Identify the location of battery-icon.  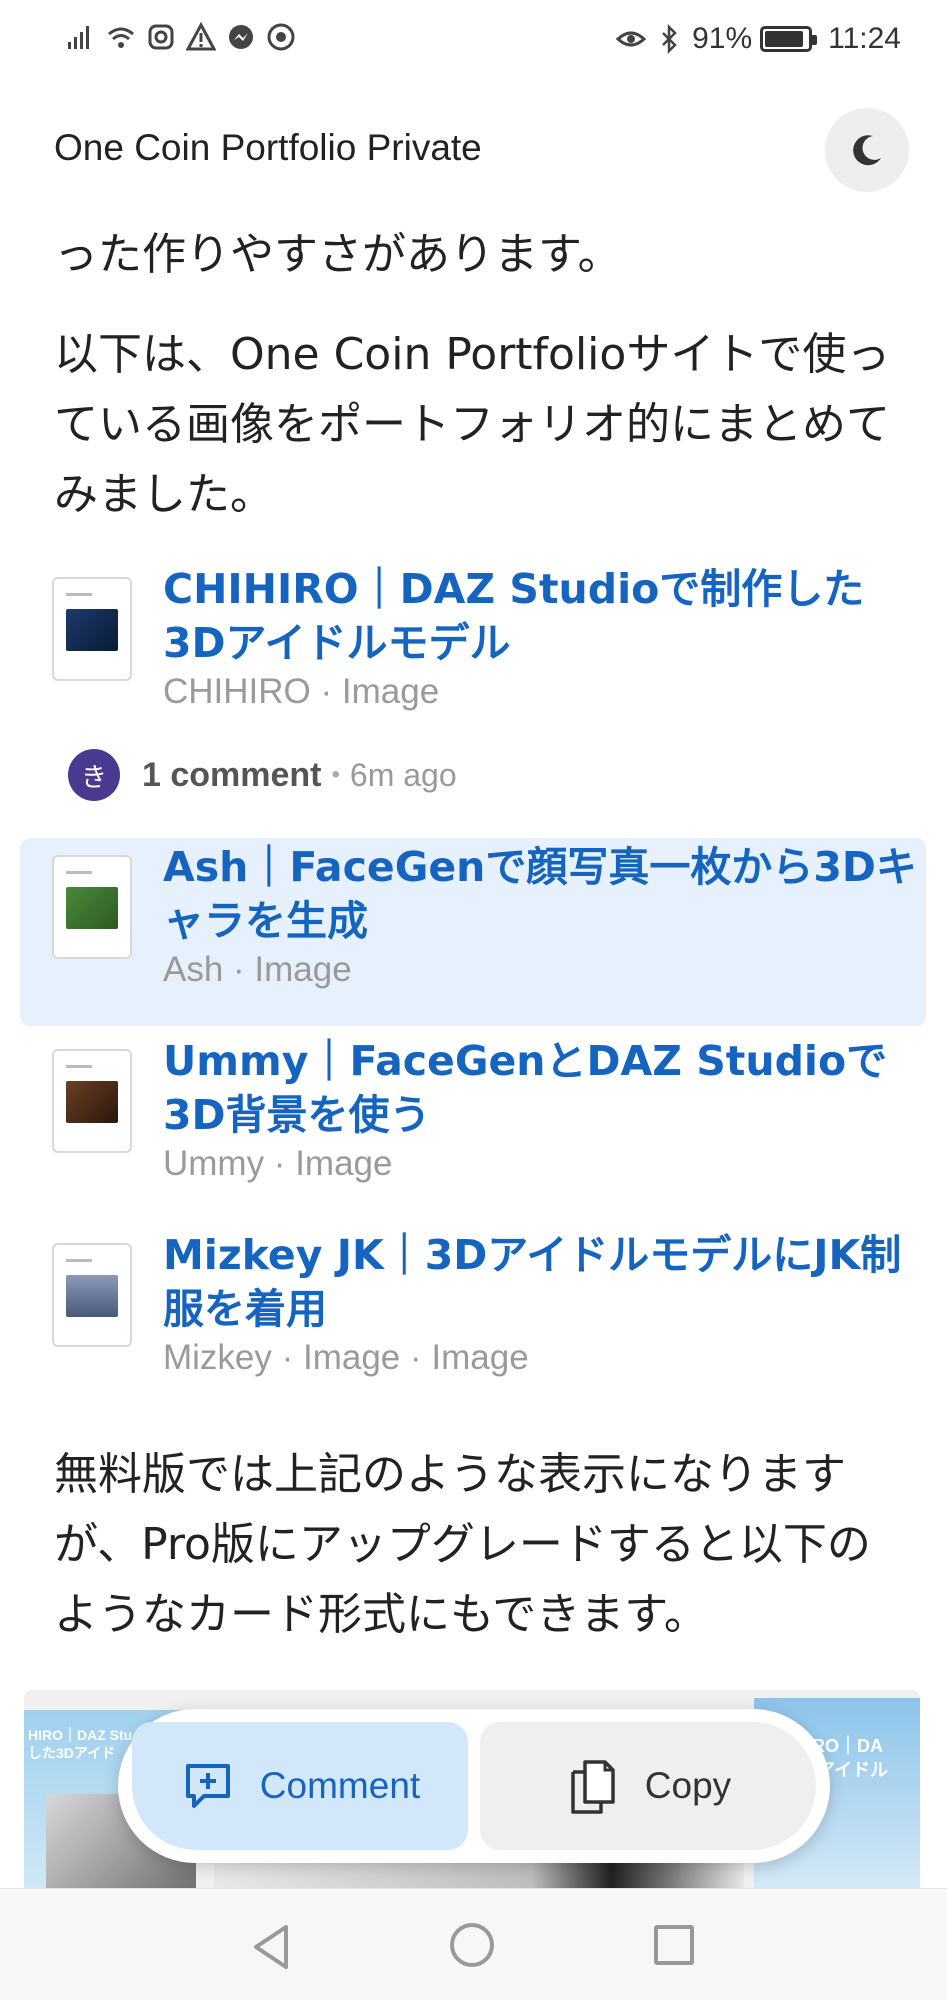
(789, 39).